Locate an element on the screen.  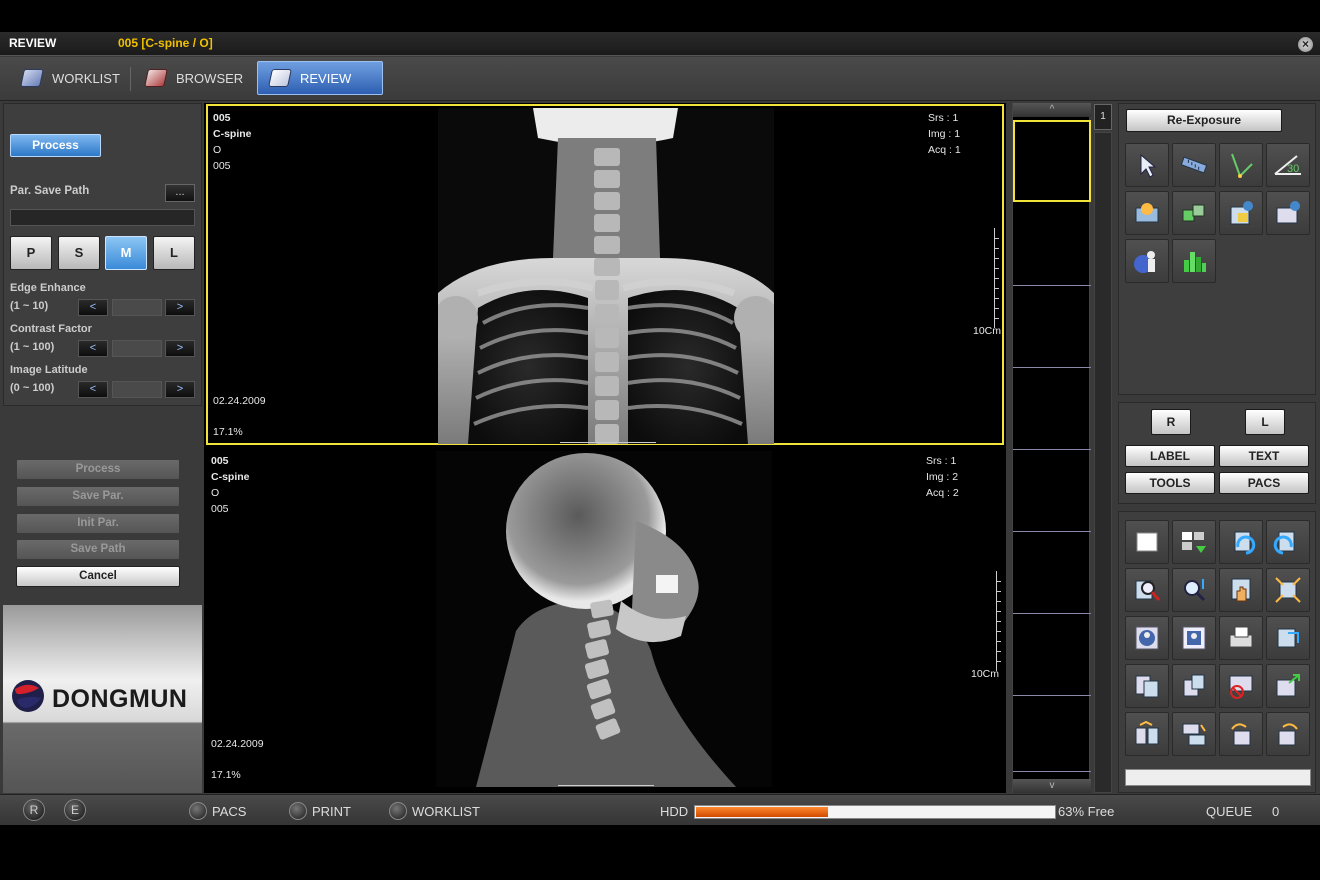
save-path-field is located at coordinates (102, 217).